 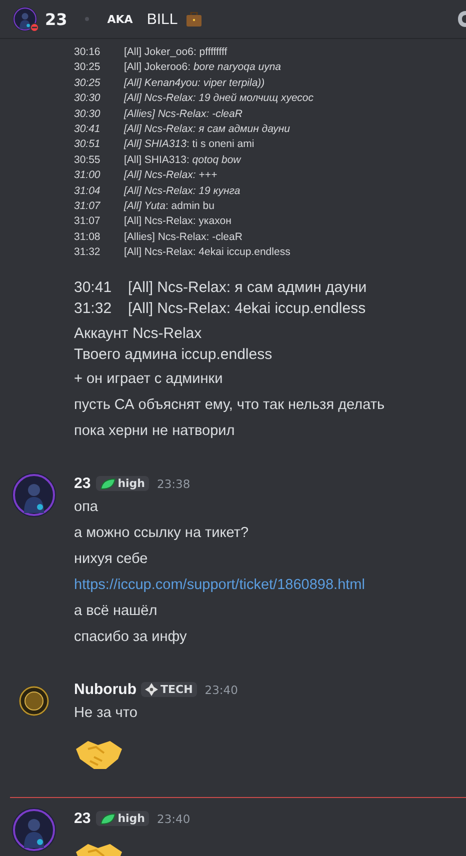 I want to click on message-text: опа, so click(x=86, y=508).